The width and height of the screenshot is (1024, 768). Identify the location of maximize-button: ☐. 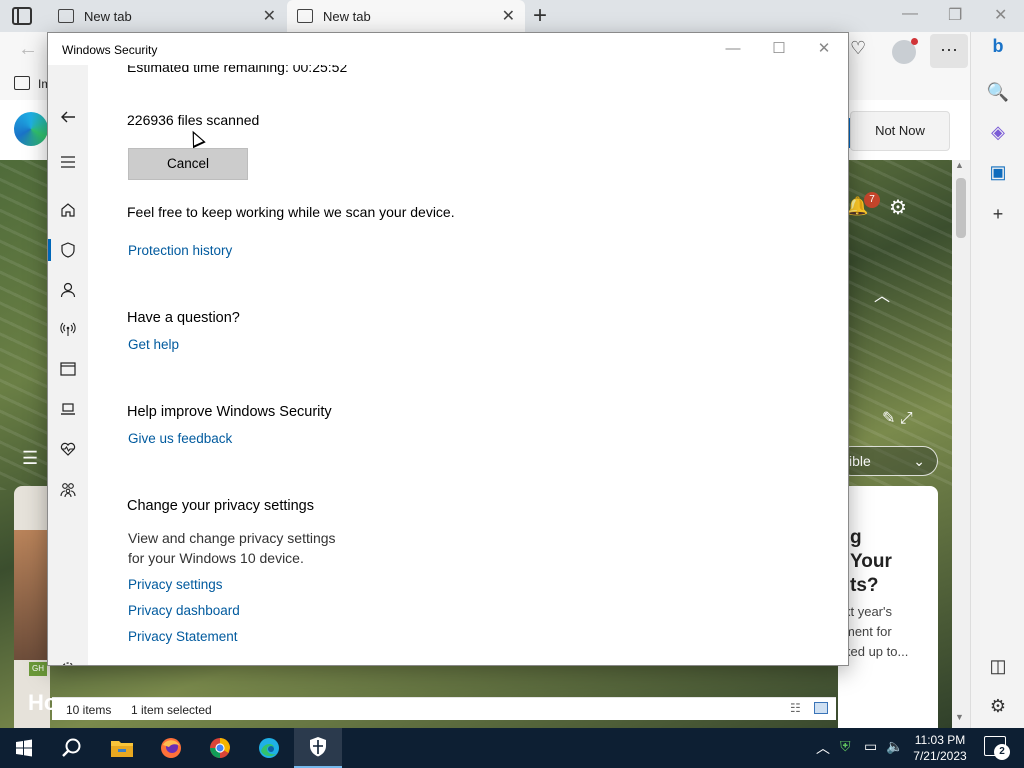
(779, 50).